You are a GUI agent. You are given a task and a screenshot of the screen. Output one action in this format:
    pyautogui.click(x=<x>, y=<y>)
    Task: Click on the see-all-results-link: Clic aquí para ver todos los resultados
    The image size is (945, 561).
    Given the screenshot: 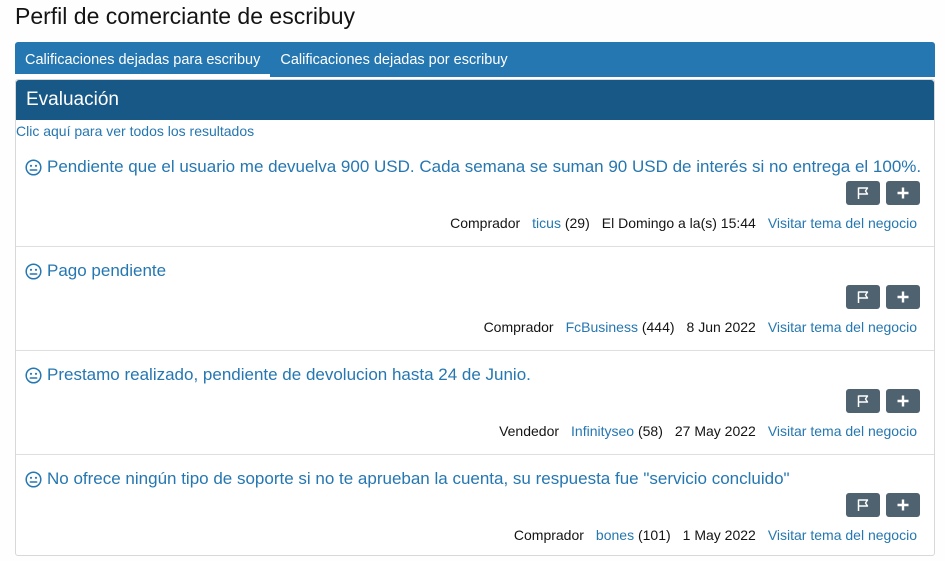 What is the action you would take?
    pyautogui.click(x=135, y=131)
    